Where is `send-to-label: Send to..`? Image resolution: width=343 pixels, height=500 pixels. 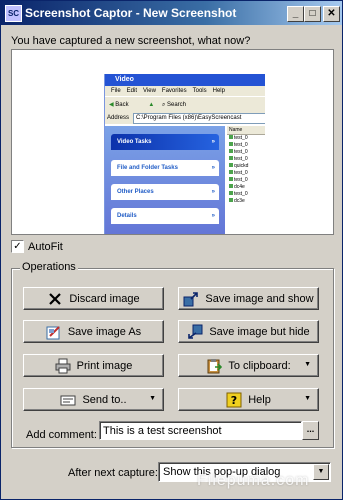 send-to-label: Send to.. is located at coordinates (104, 399).